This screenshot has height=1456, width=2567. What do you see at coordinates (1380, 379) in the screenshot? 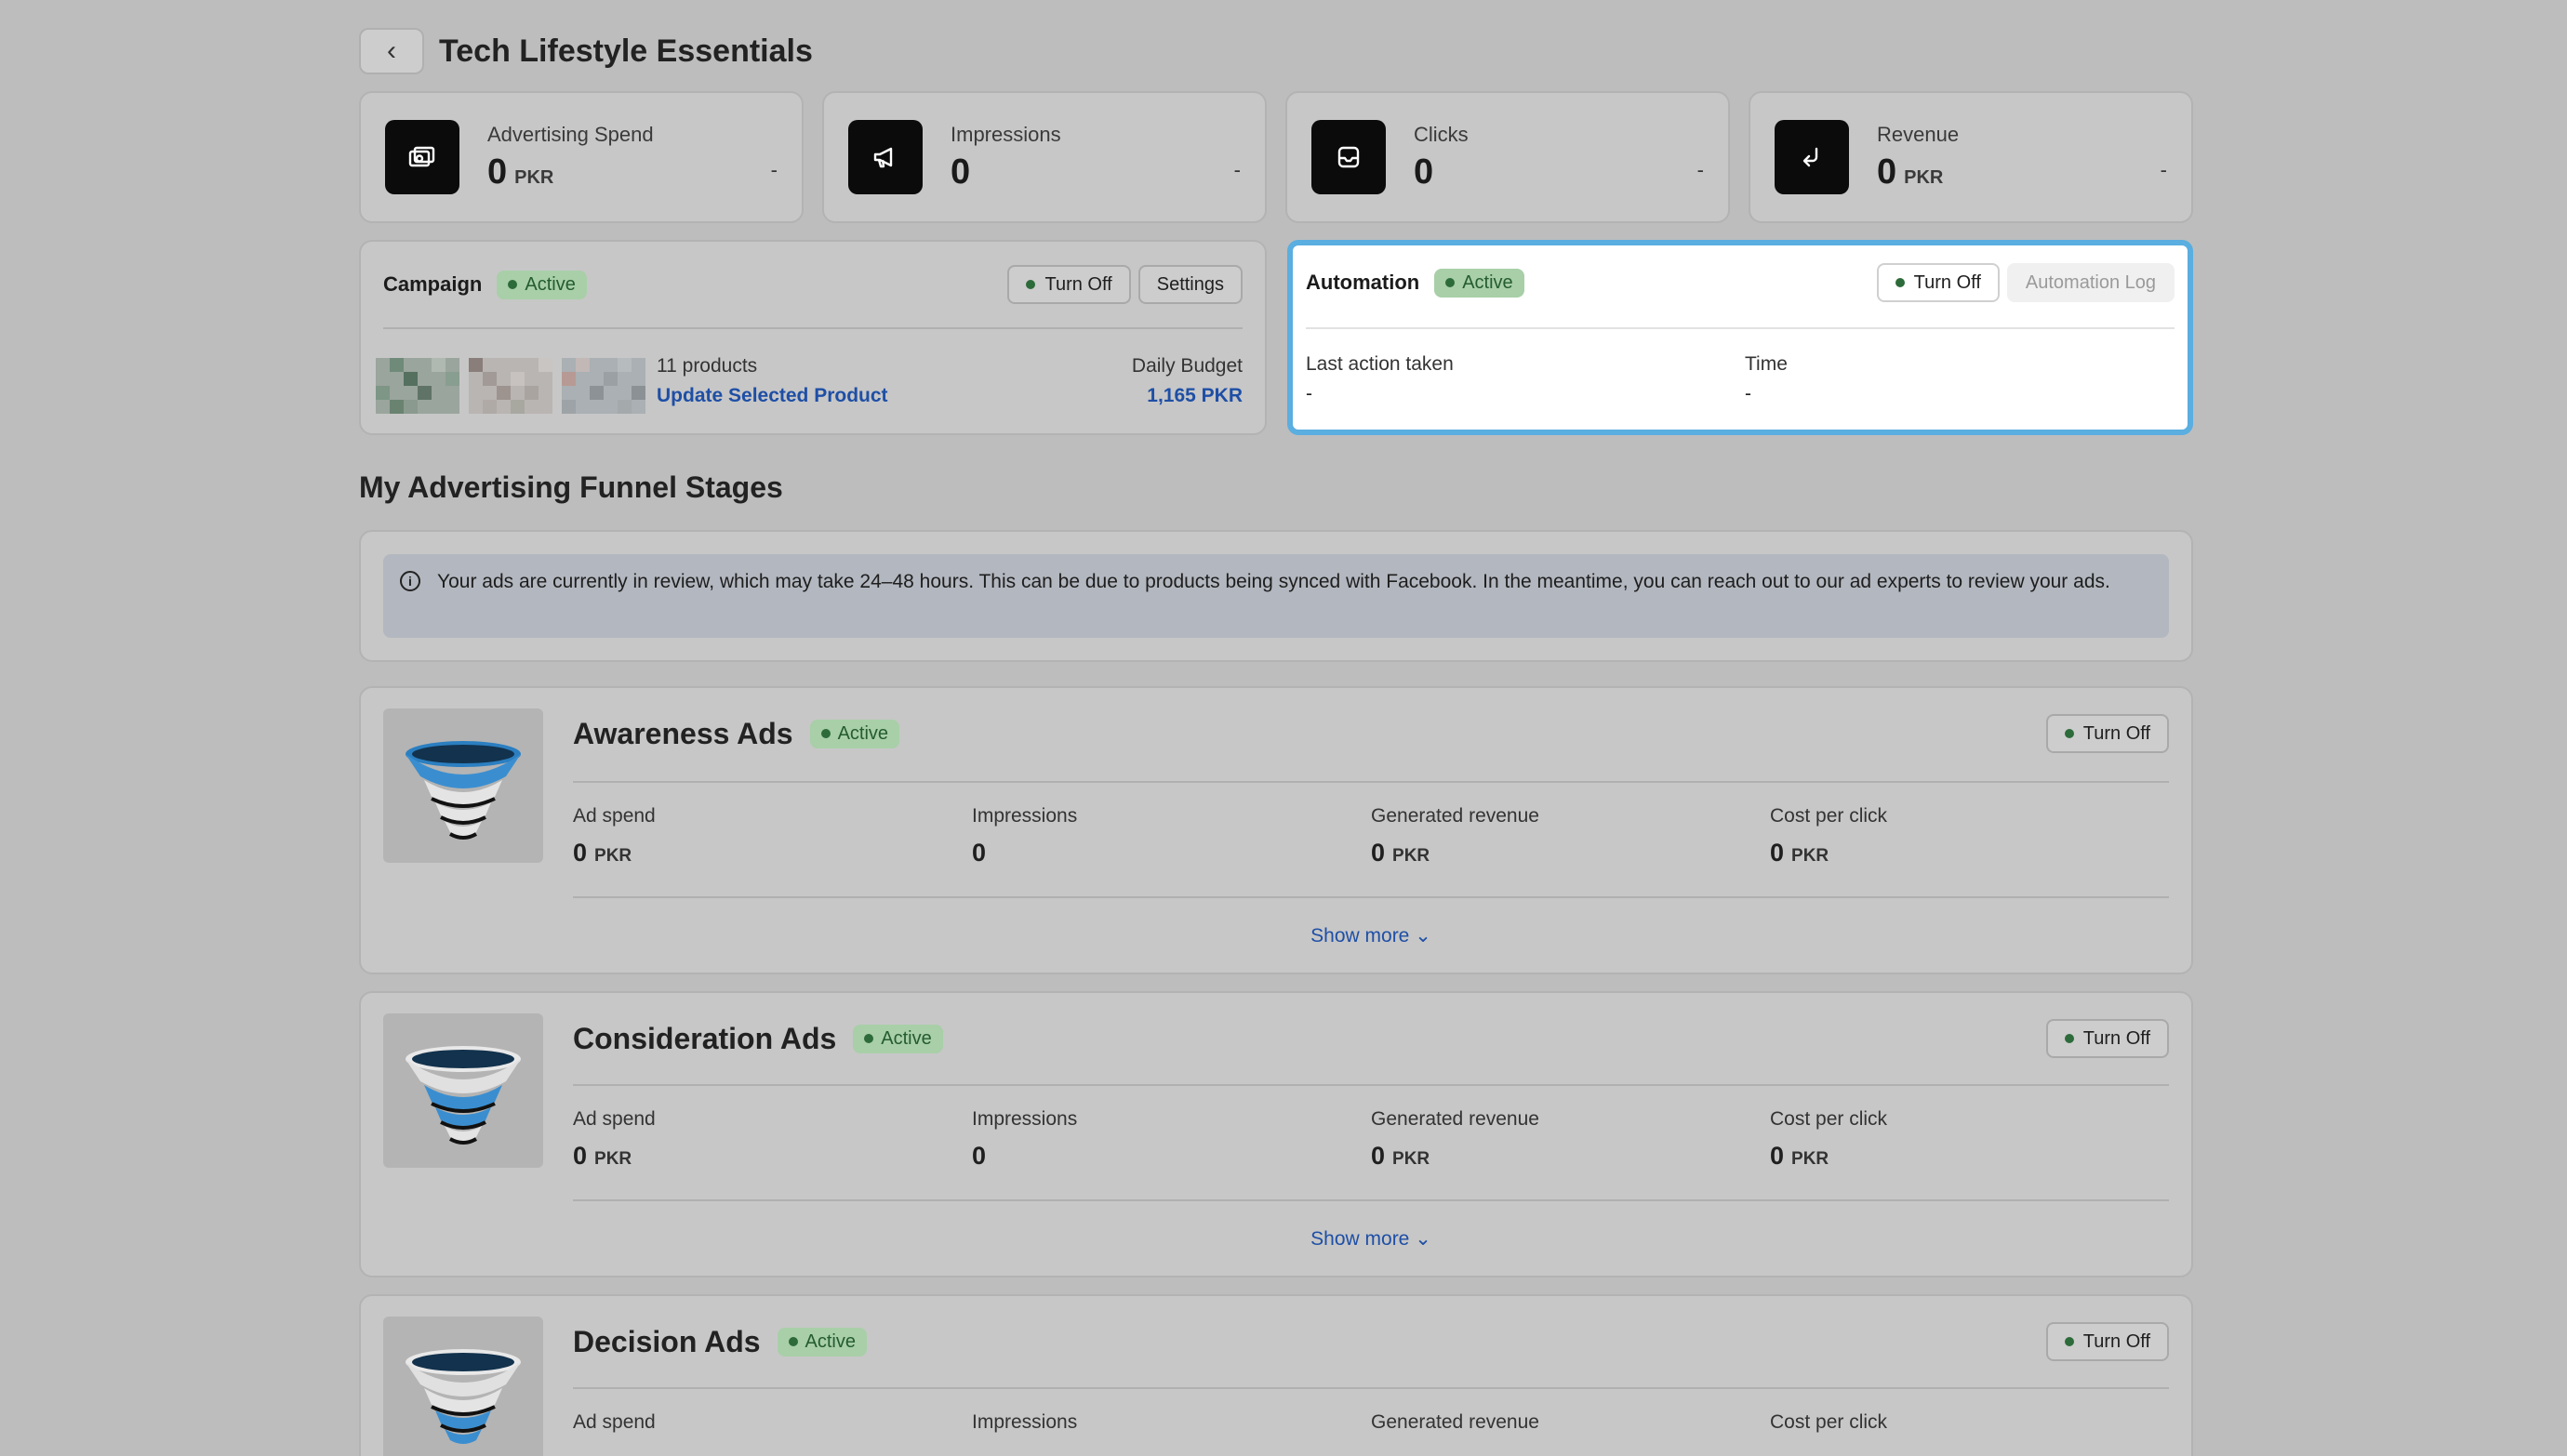
I see `last-action: Last action taken -` at bounding box center [1380, 379].